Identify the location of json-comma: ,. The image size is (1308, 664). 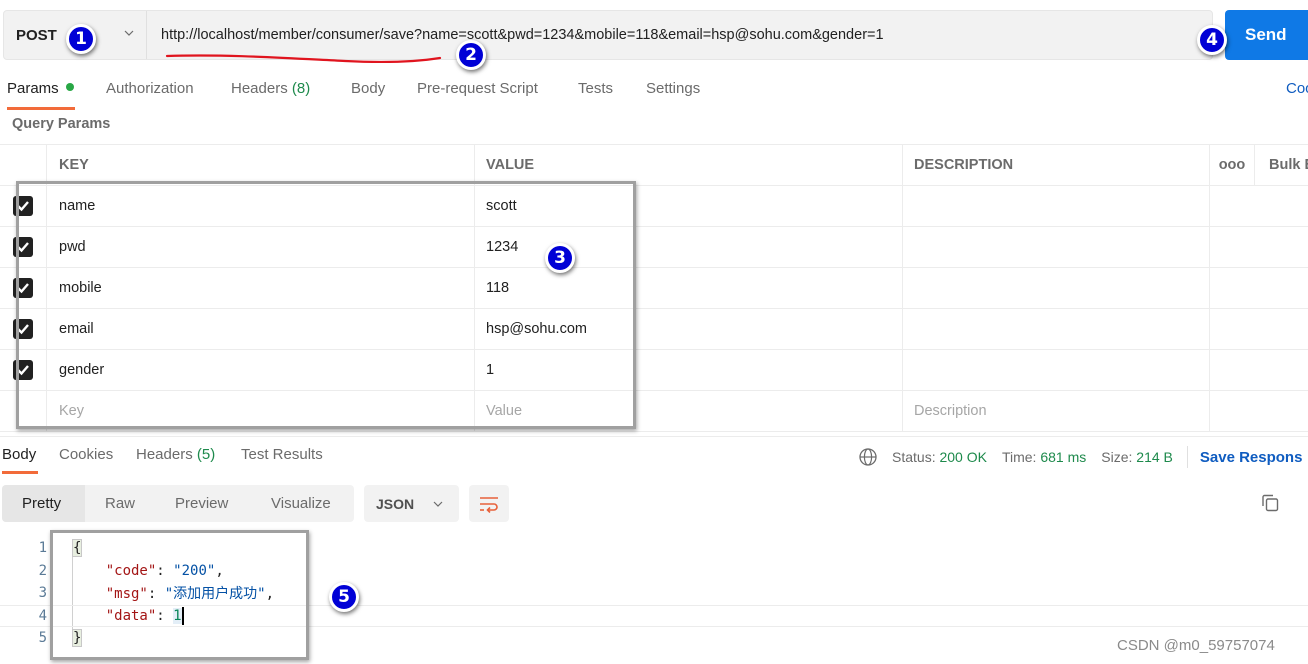
(219, 570).